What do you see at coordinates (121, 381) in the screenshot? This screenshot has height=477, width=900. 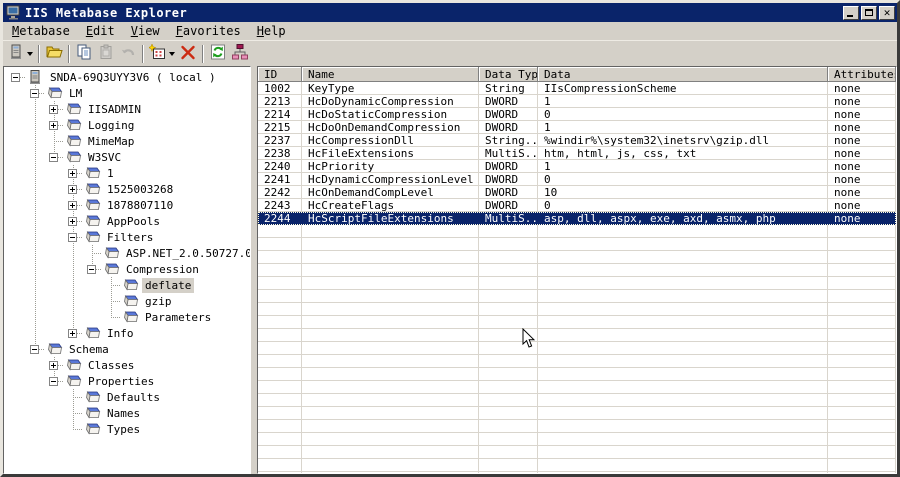 I see `tree-item-label: Properties` at bounding box center [121, 381].